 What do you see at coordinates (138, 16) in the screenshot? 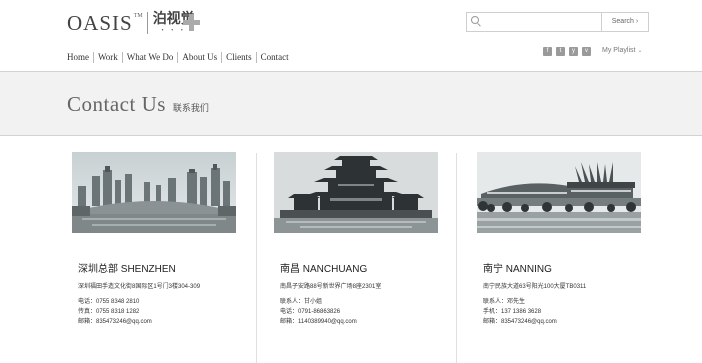
I see `trademark-mark: TM` at bounding box center [138, 16].